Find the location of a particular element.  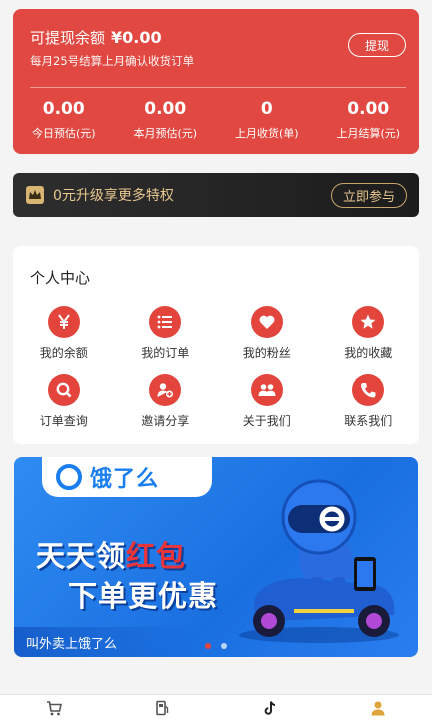

stat-label: 本月预估(元) is located at coordinates (165, 133).